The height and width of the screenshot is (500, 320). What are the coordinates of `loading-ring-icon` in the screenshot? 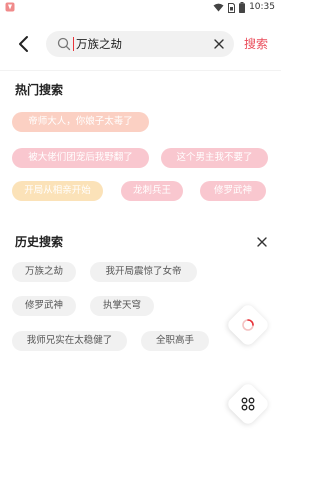 It's located at (248, 325).